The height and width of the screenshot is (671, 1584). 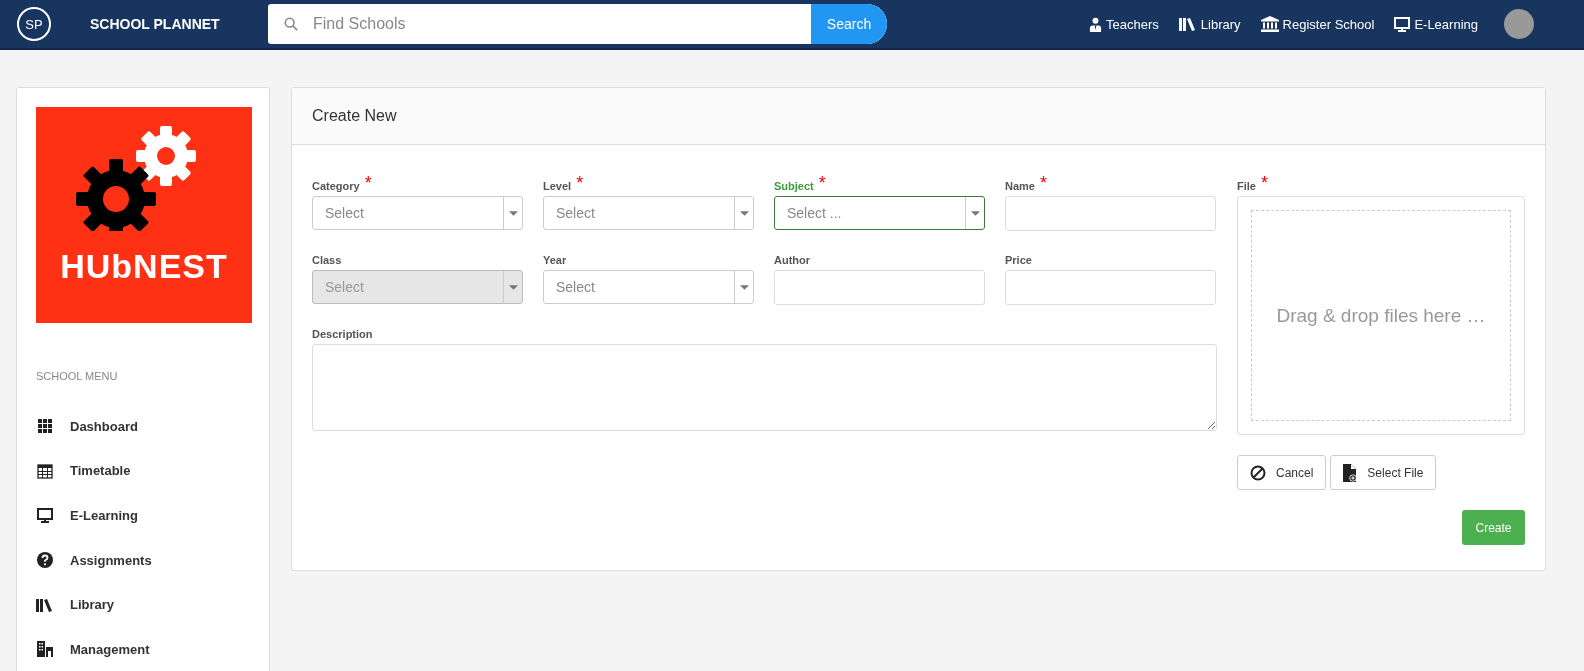 What do you see at coordinates (1317, 24) in the screenshot?
I see `nav-link: Register School` at bounding box center [1317, 24].